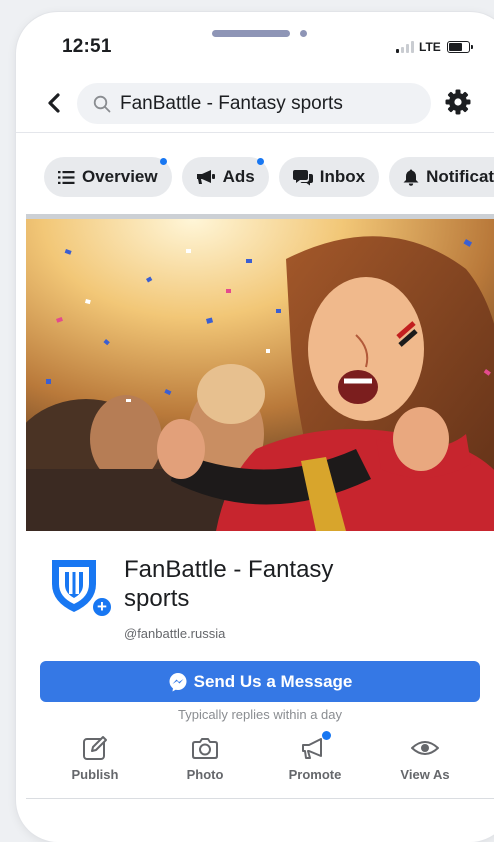 Image resolution: width=494 pixels, height=842 pixels. I want to click on edit-icon, so click(95, 748).